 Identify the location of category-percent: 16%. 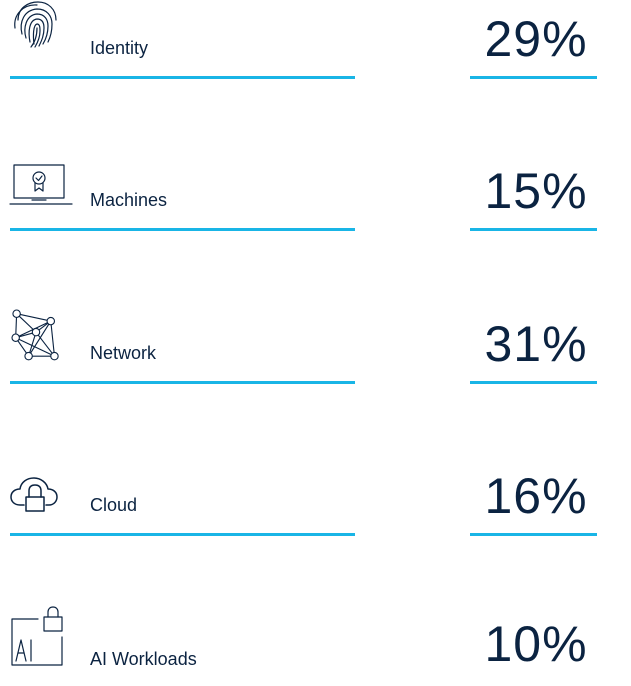
(536, 496).